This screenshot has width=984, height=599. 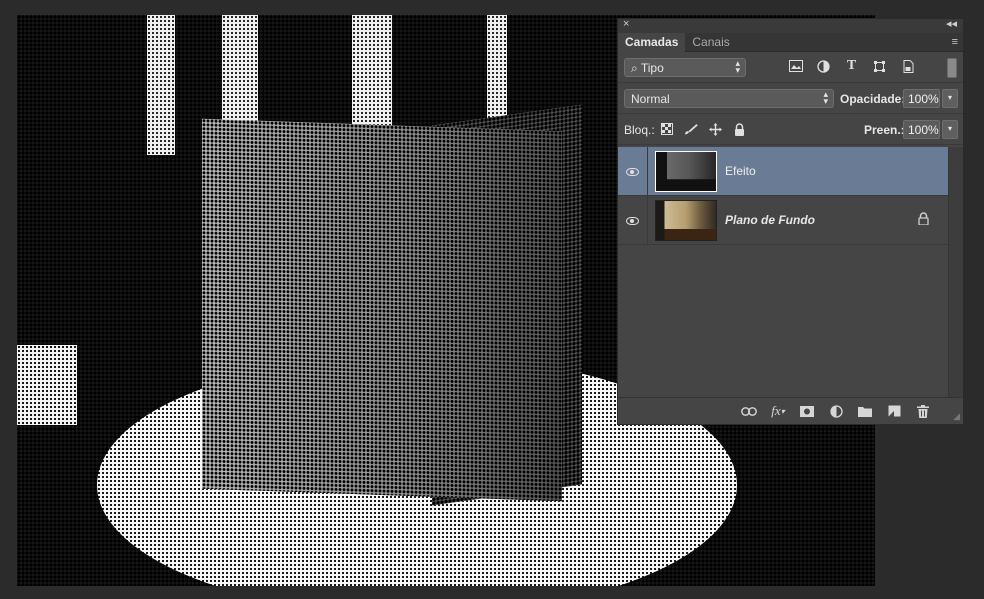 I want to click on bottom-icons: fx ▾, so click(x=836, y=410).